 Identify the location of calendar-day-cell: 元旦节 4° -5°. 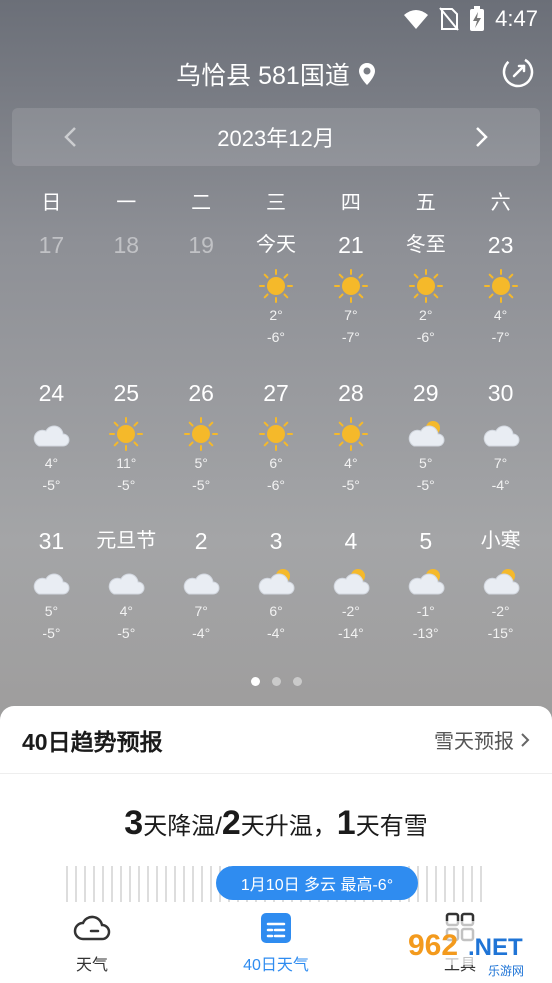
(126, 598).